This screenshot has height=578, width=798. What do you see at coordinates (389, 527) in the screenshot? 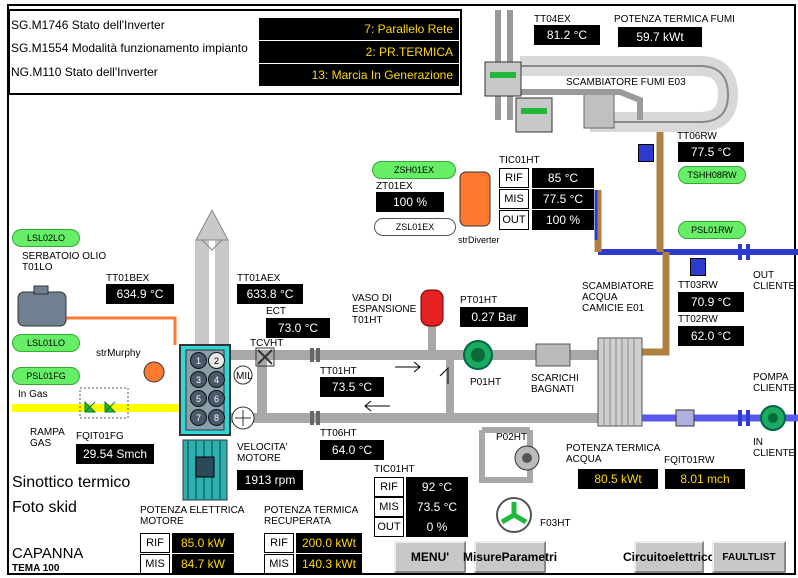
I see `tic01ht-bottom-out-label: OUT` at bounding box center [389, 527].